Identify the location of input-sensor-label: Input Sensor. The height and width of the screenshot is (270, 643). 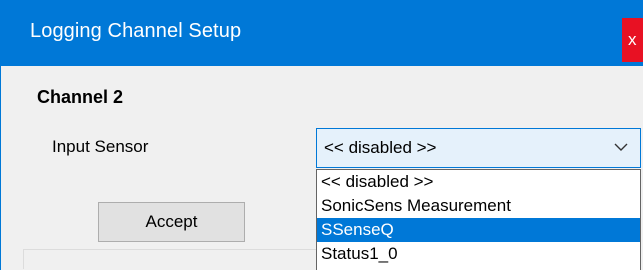
(100, 146).